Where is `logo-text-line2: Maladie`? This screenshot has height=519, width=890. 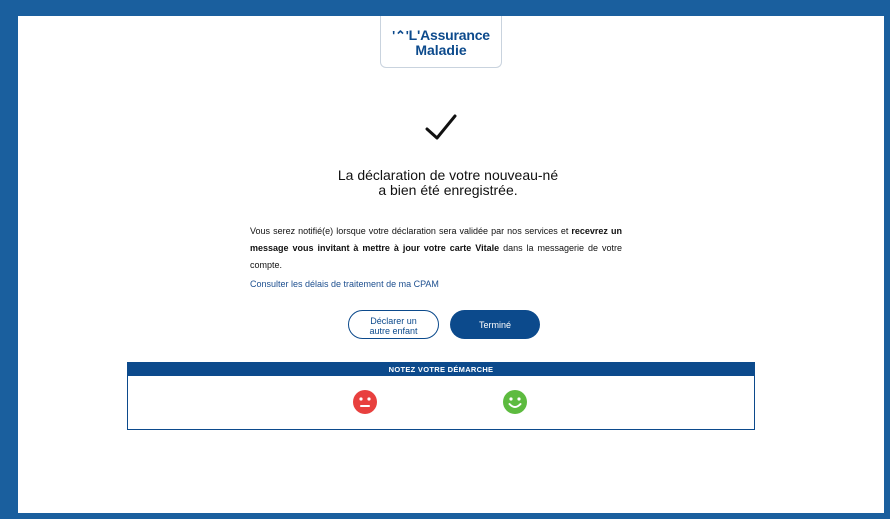 logo-text-line2: Maladie is located at coordinates (441, 50).